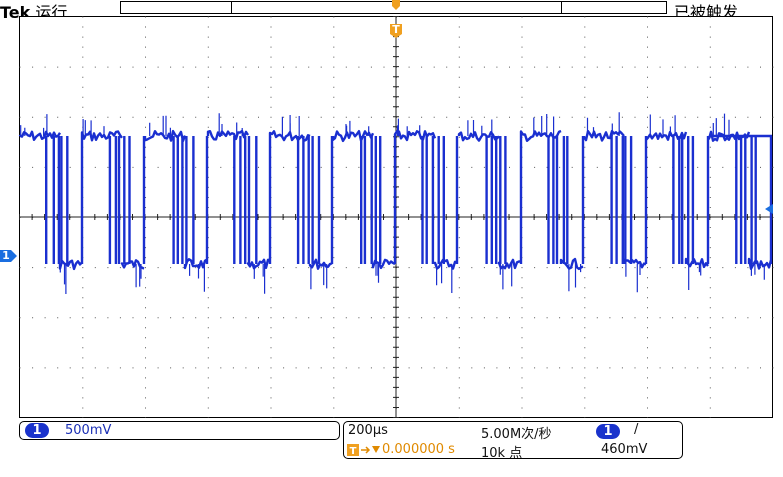 Image resolution: width=783 pixels, height=477 pixels. I want to click on trigger-marker-label: T, so click(396, 29).